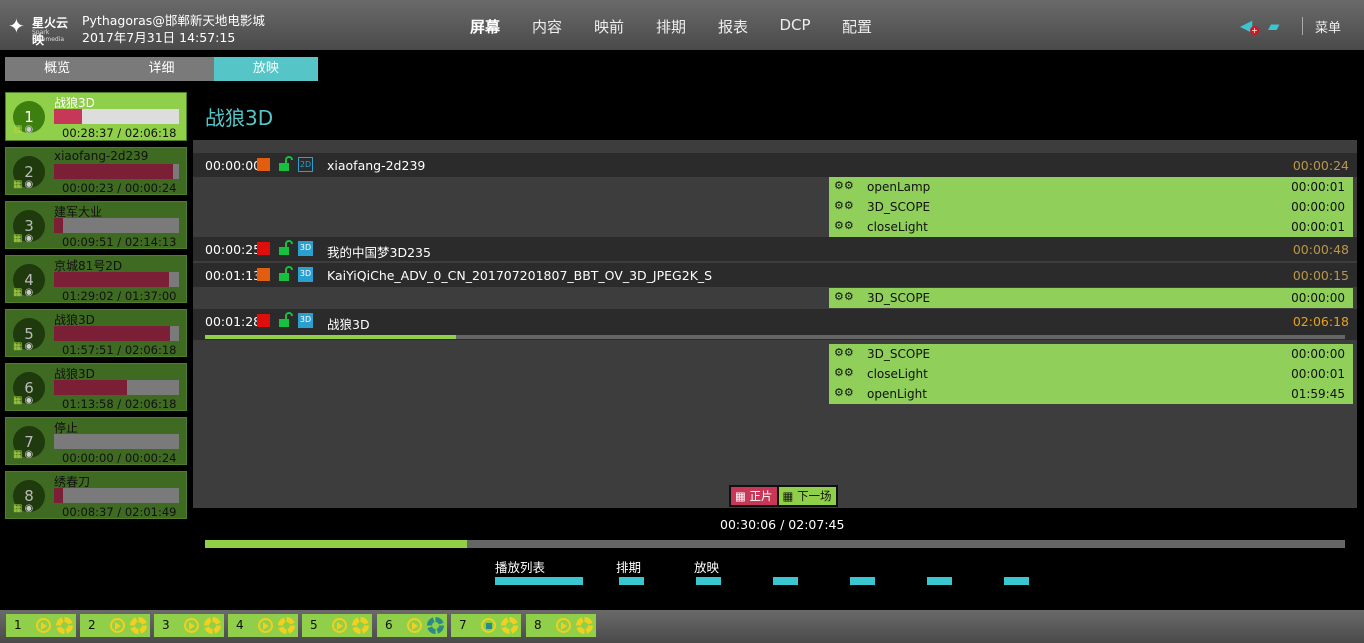 The height and width of the screenshot is (643, 1364). I want to click on chat-icon: ▰, so click(1278, 26).